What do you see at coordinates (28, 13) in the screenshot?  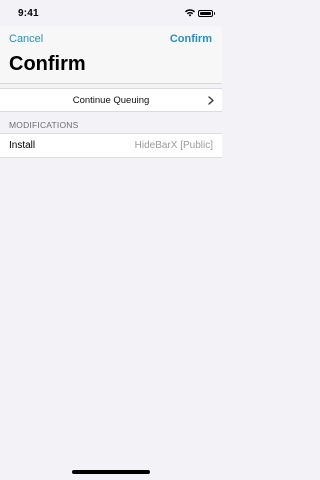 I see `status-time: 9:41` at bounding box center [28, 13].